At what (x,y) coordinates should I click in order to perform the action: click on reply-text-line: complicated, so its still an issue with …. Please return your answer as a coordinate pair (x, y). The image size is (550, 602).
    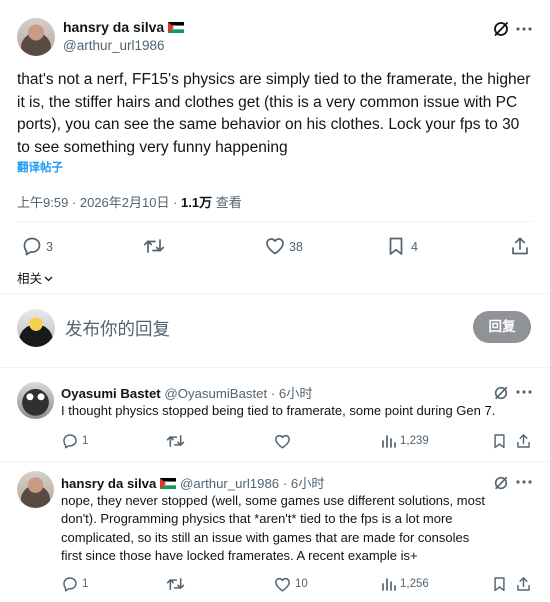
    Looking at the image, I should click on (265, 537).